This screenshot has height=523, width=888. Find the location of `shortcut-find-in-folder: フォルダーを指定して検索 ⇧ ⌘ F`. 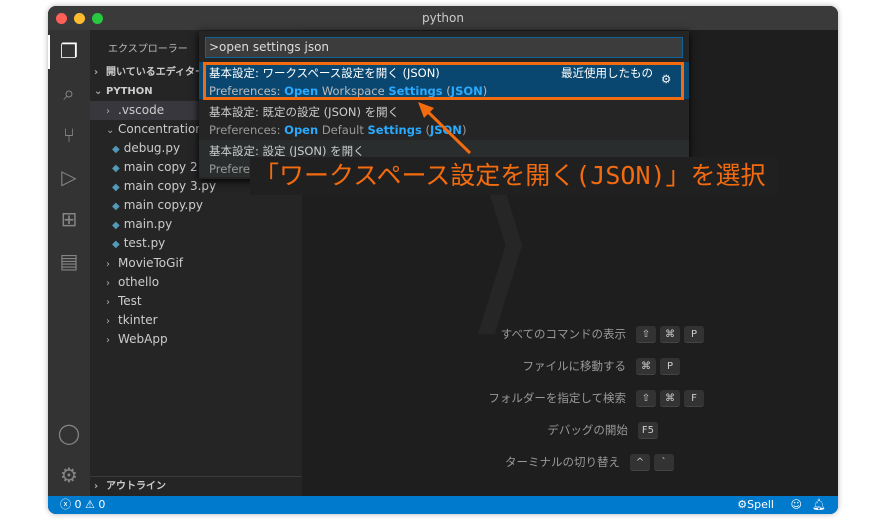

shortcut-find-in-folder: フォルダーを指定して検索 ⇧ ⌘ F is located at coordinates (517, 398).